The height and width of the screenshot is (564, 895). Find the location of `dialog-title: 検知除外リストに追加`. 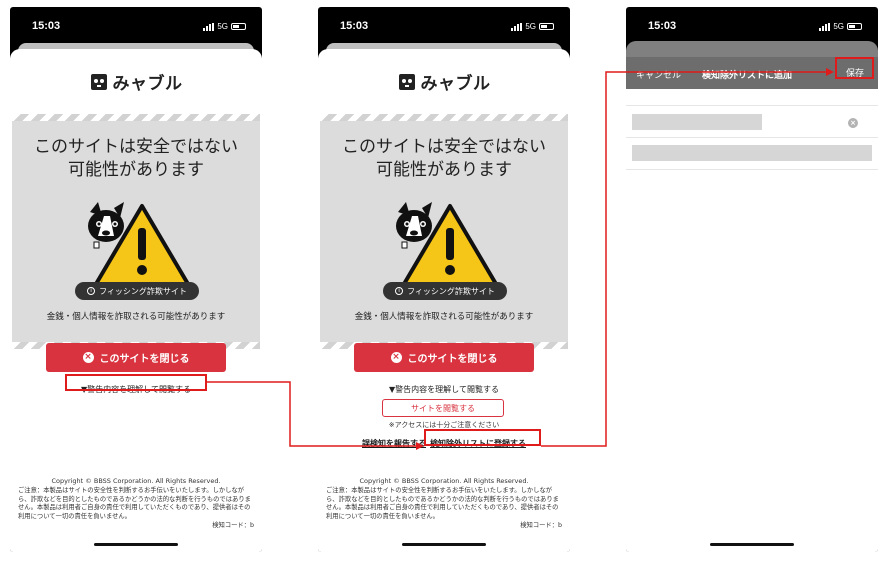

dialog-title: 検知除外リストに追加 is located at coordinates (747, 76).